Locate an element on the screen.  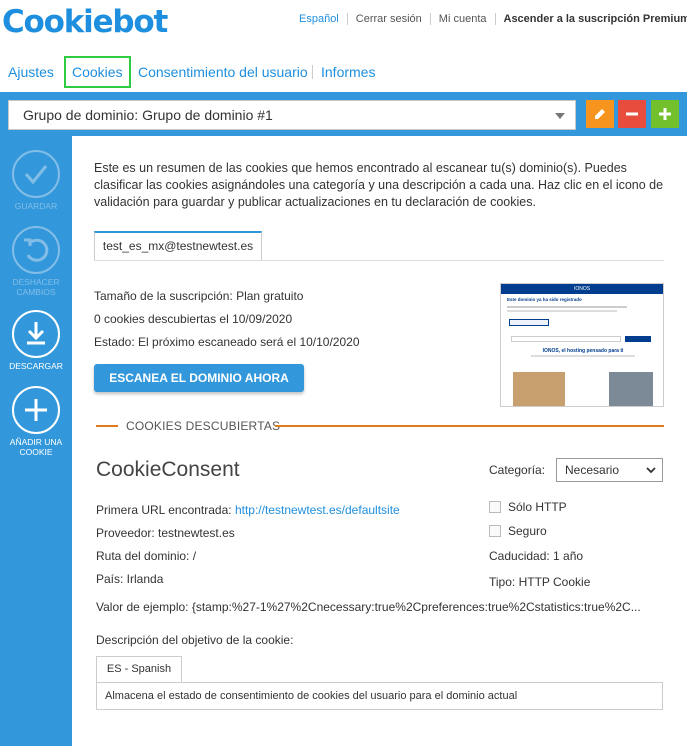
cookie-name: CookieConsent is located at coordinates (168, 469).